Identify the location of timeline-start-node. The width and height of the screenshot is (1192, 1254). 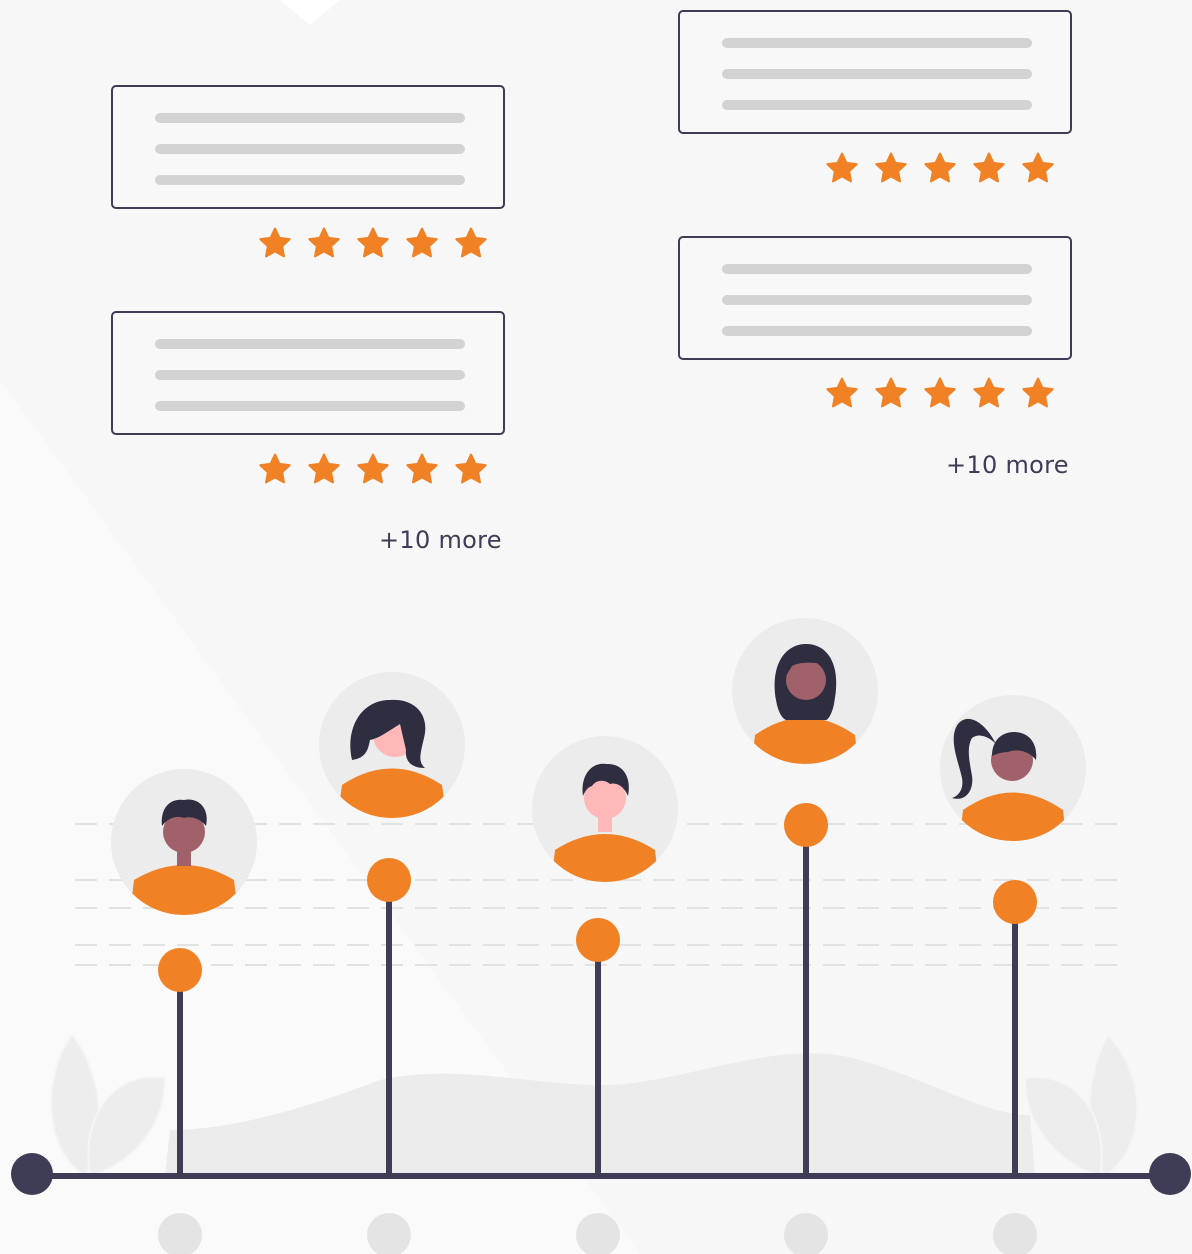
(32, 1174).